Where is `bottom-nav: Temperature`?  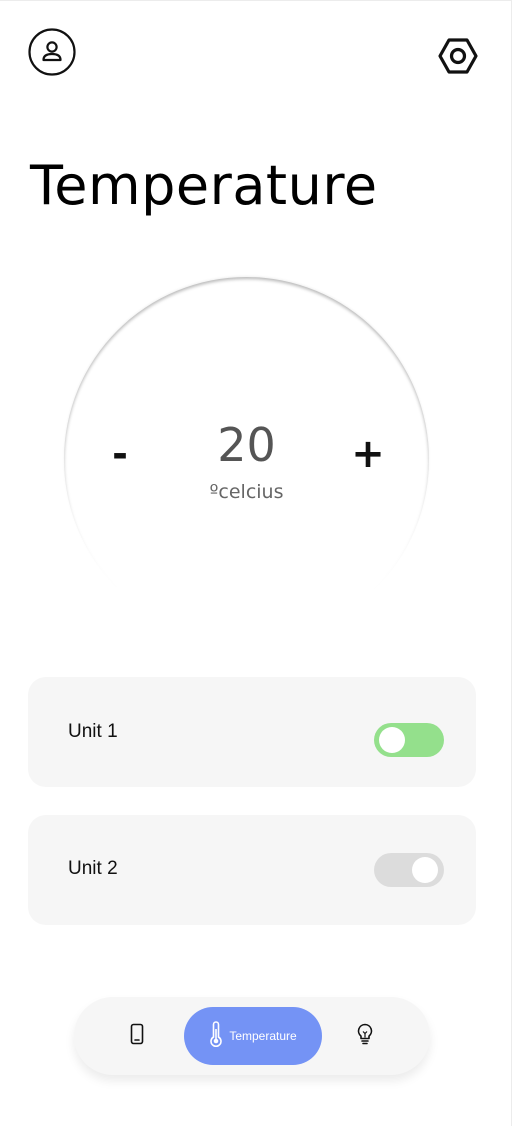 bottom-nav: Temperature is located at coordinates (252, 1036).